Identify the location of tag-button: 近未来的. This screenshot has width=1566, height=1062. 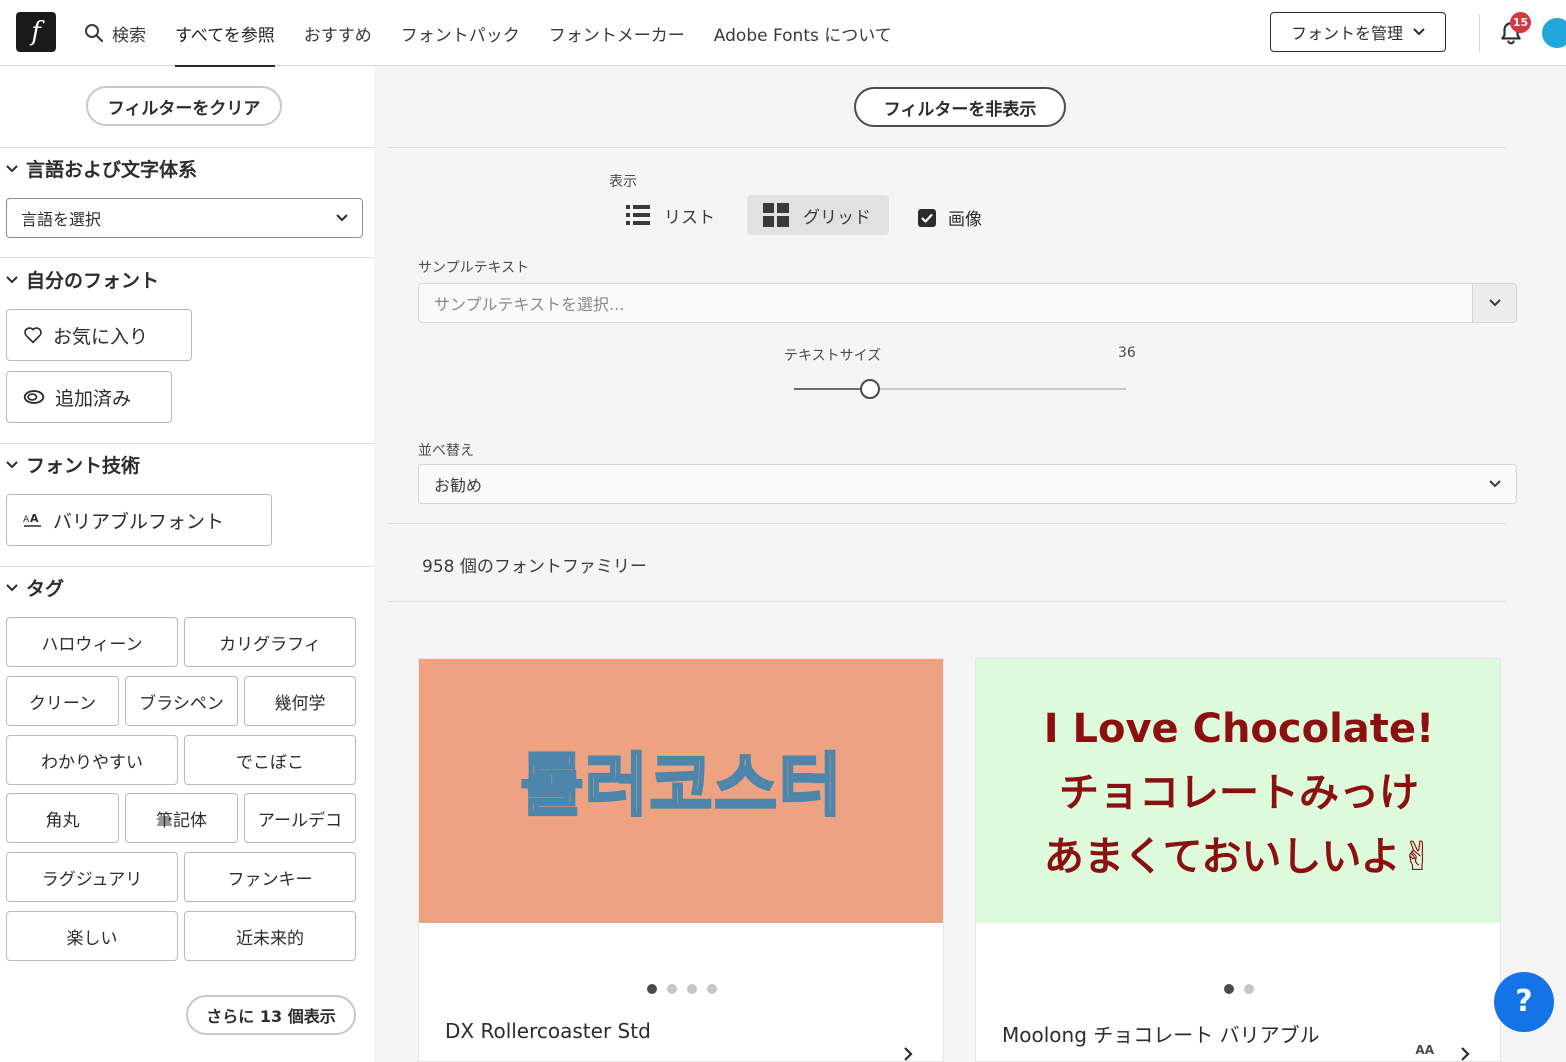
(270, 936).